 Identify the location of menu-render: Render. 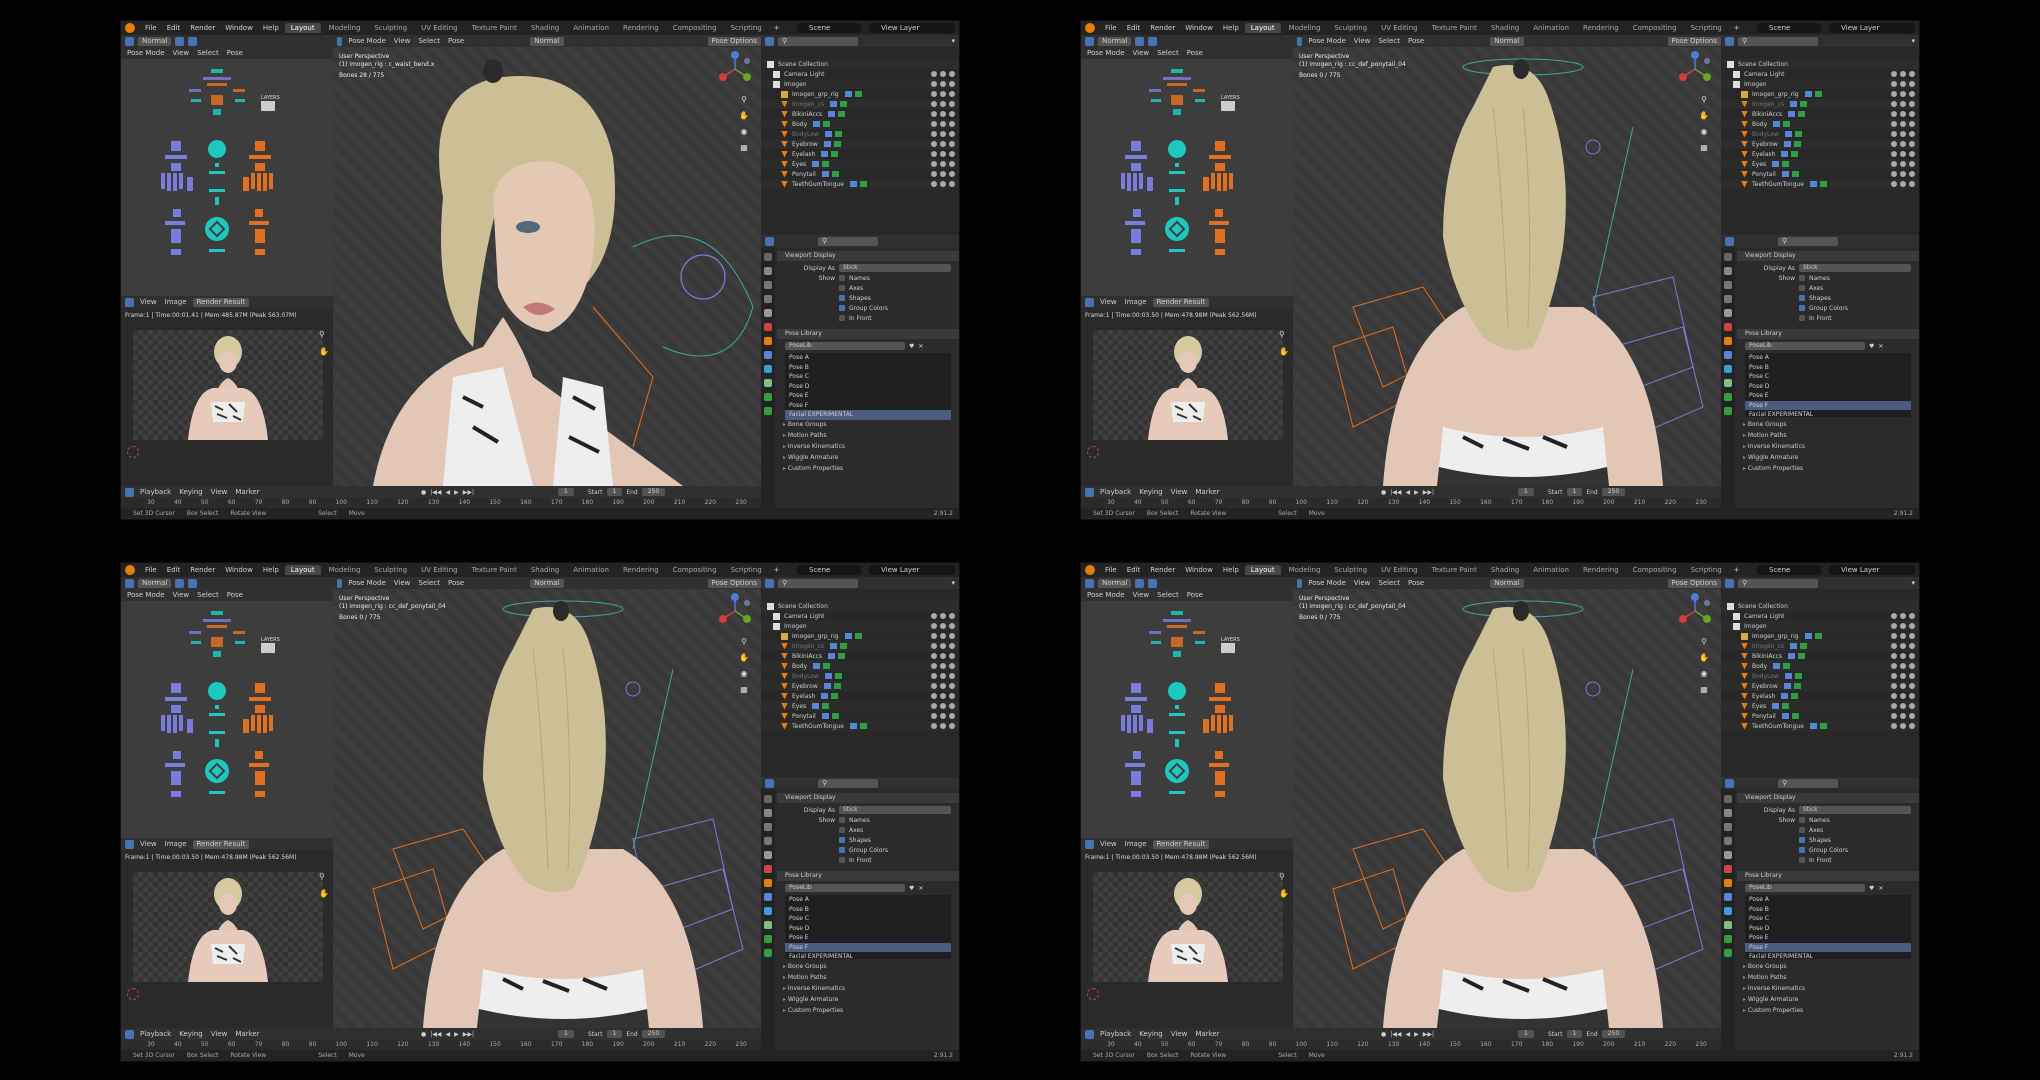
(1162, 570).